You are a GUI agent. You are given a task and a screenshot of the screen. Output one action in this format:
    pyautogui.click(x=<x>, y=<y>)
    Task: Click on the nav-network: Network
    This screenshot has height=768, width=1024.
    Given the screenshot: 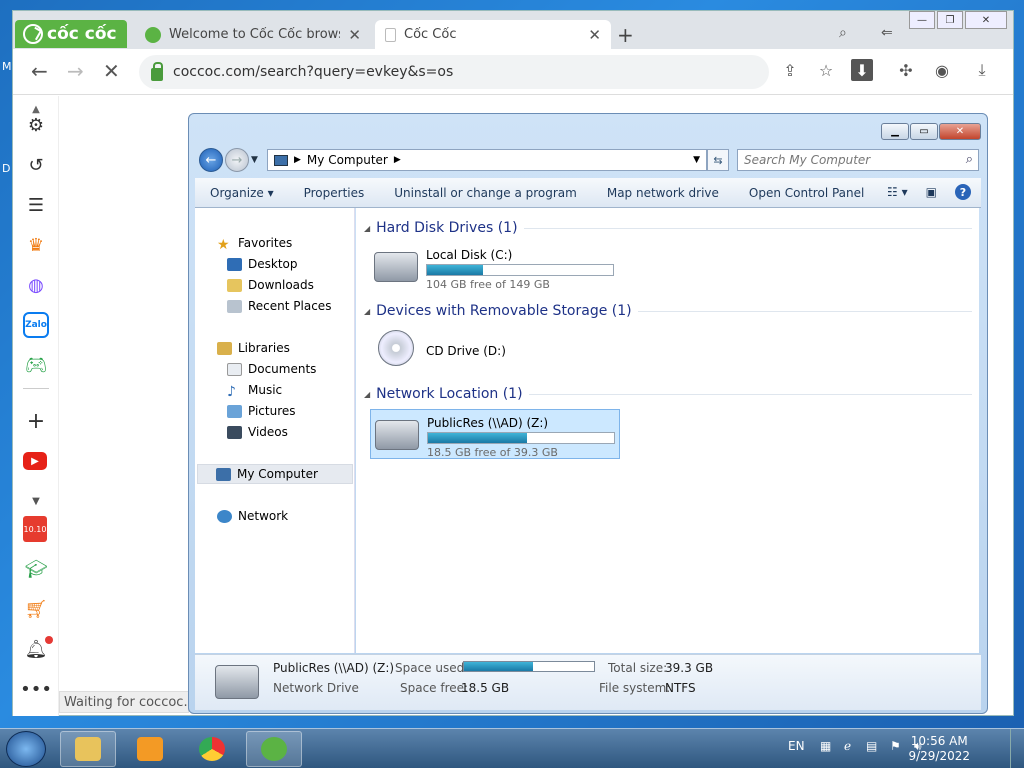 What is the action you would take?
    pyautogui.click(x=252, y=516)
    